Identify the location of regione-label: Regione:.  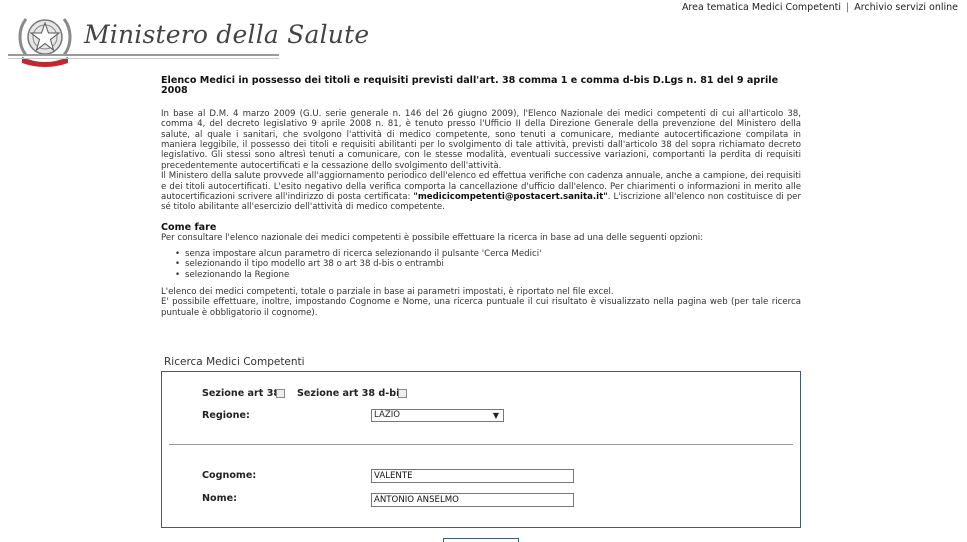
(226, 415).